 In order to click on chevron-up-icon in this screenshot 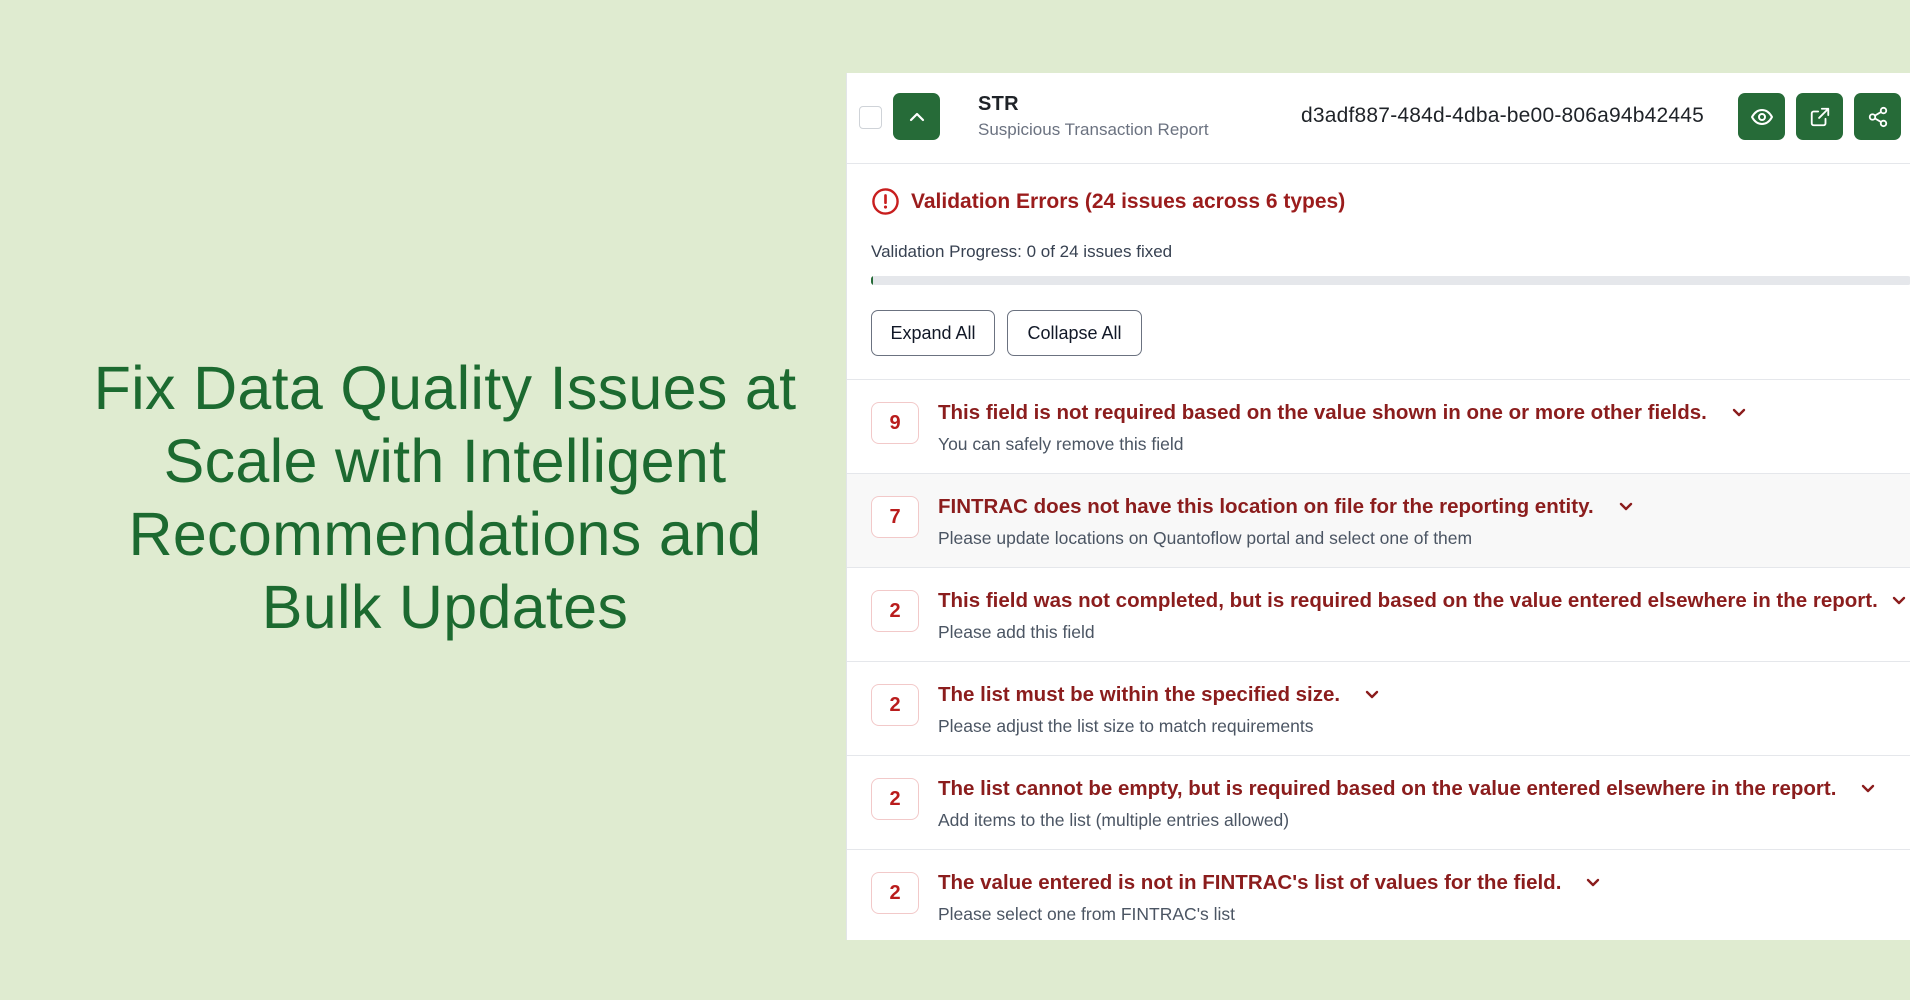, I will do `click(916, 116)`.